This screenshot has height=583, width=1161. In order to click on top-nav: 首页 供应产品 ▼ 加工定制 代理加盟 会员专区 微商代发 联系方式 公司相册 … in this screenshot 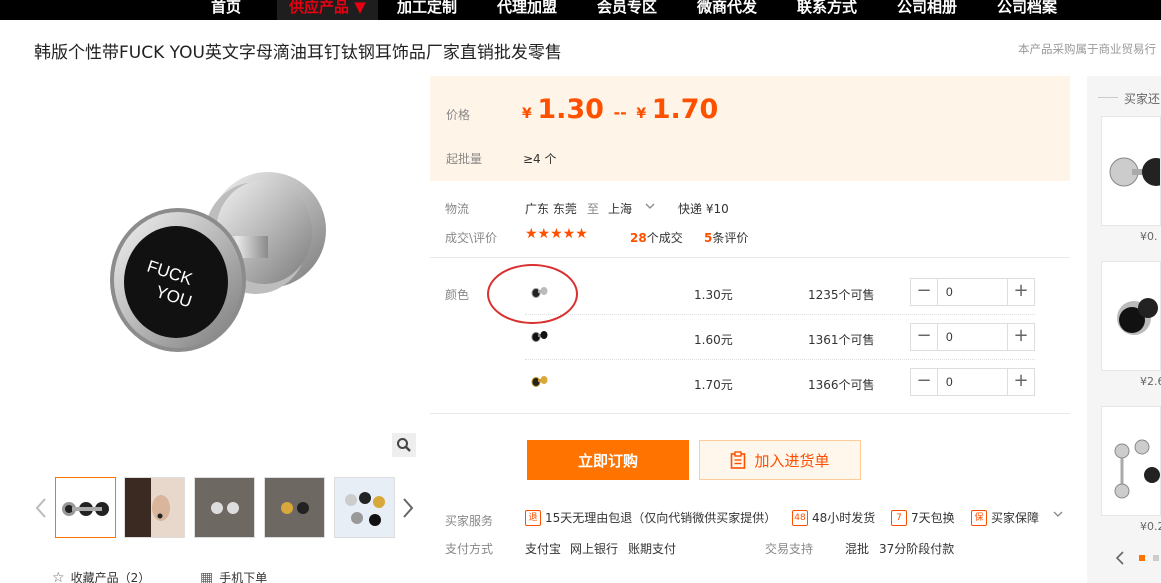, I will do `click(580, 10)`.